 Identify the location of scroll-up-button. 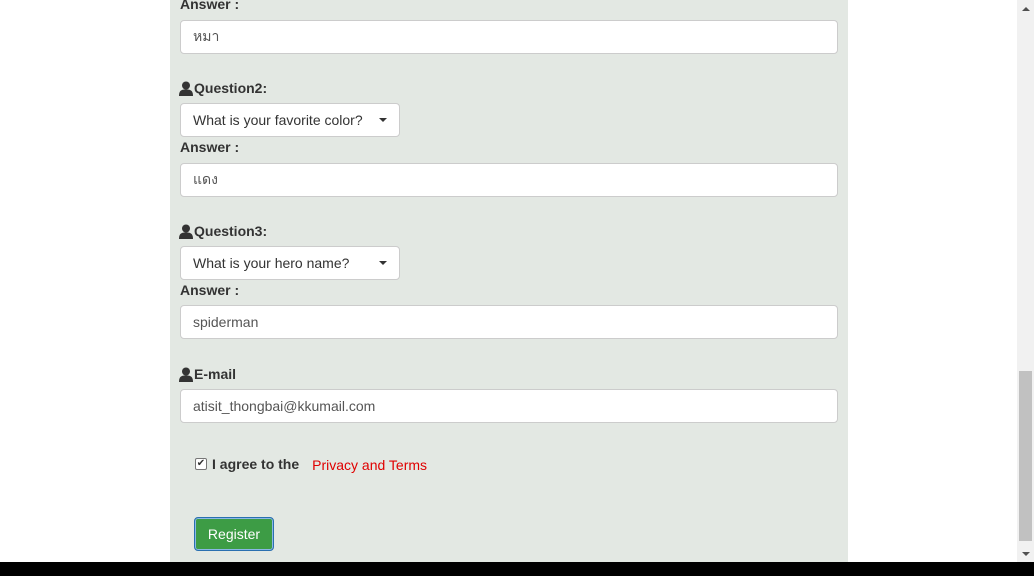
(1025, 8).